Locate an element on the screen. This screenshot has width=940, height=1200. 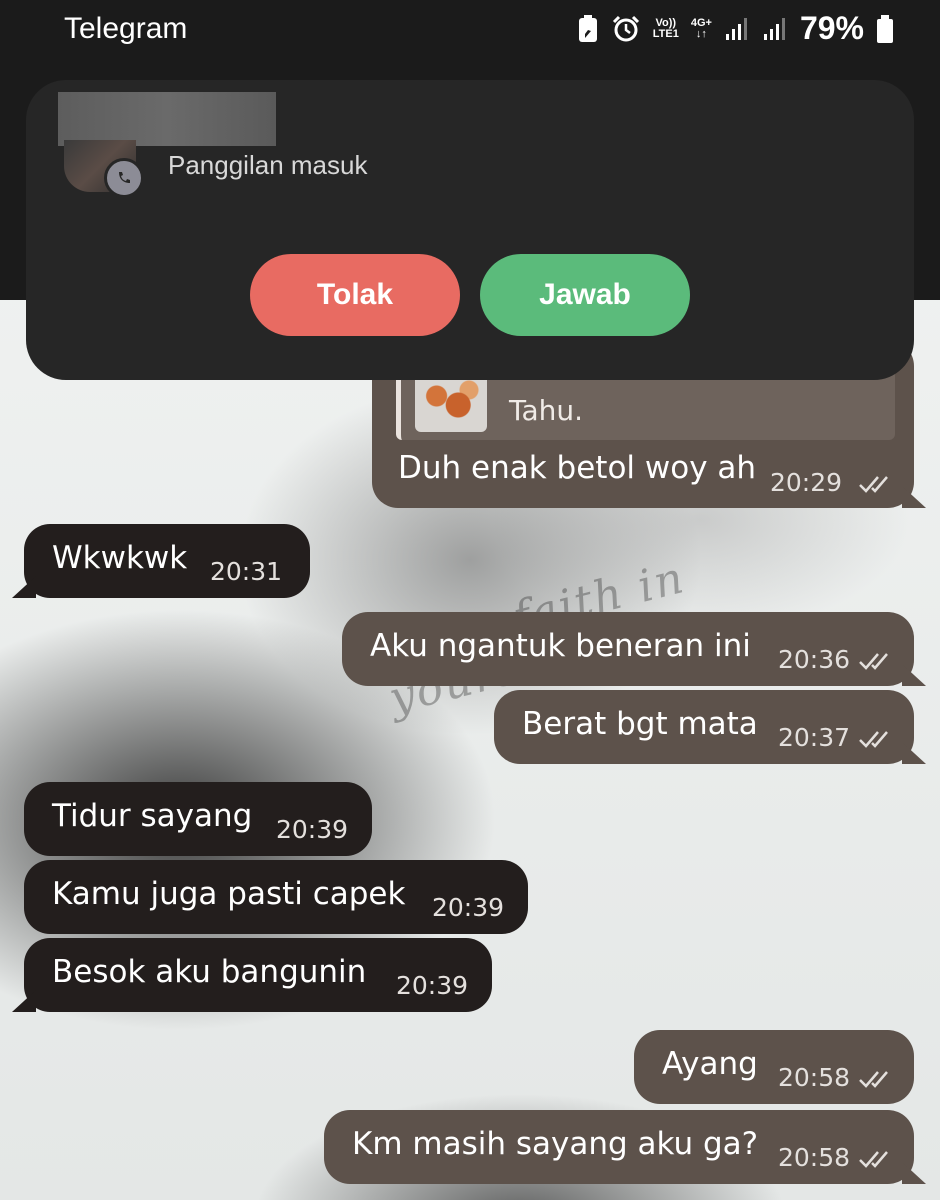
message-text: Km masih sayang aku ga? is located at coordinates (555, 1144).